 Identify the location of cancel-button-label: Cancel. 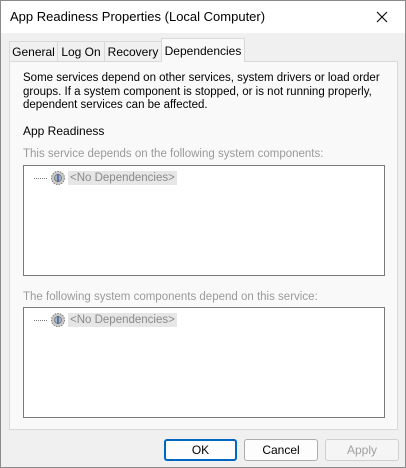
(281, 450).